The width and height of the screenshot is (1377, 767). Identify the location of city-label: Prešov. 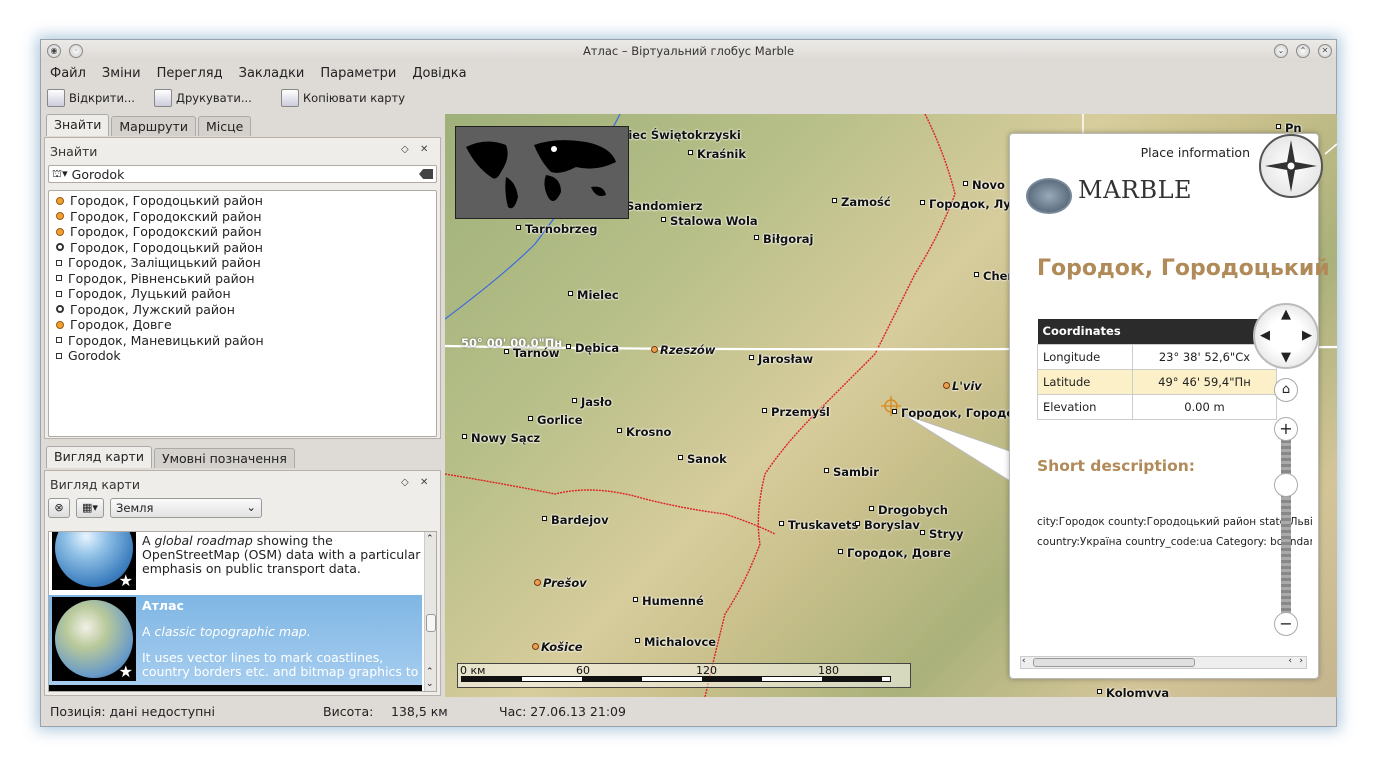
(565, 583).